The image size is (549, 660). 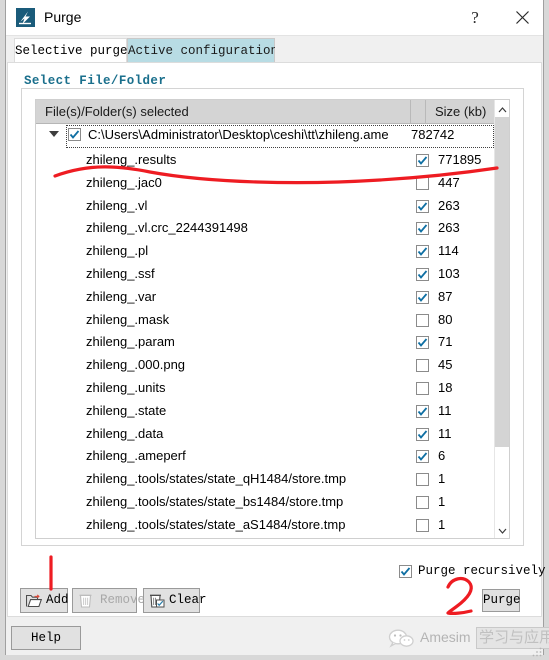 I want to click on file-size-value: 80, so click(x=445, y=319).